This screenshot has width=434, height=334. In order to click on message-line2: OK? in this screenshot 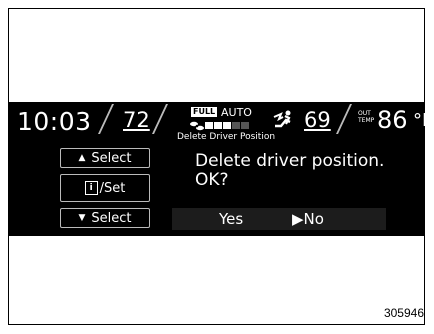, I will do `click(212, 180)`.